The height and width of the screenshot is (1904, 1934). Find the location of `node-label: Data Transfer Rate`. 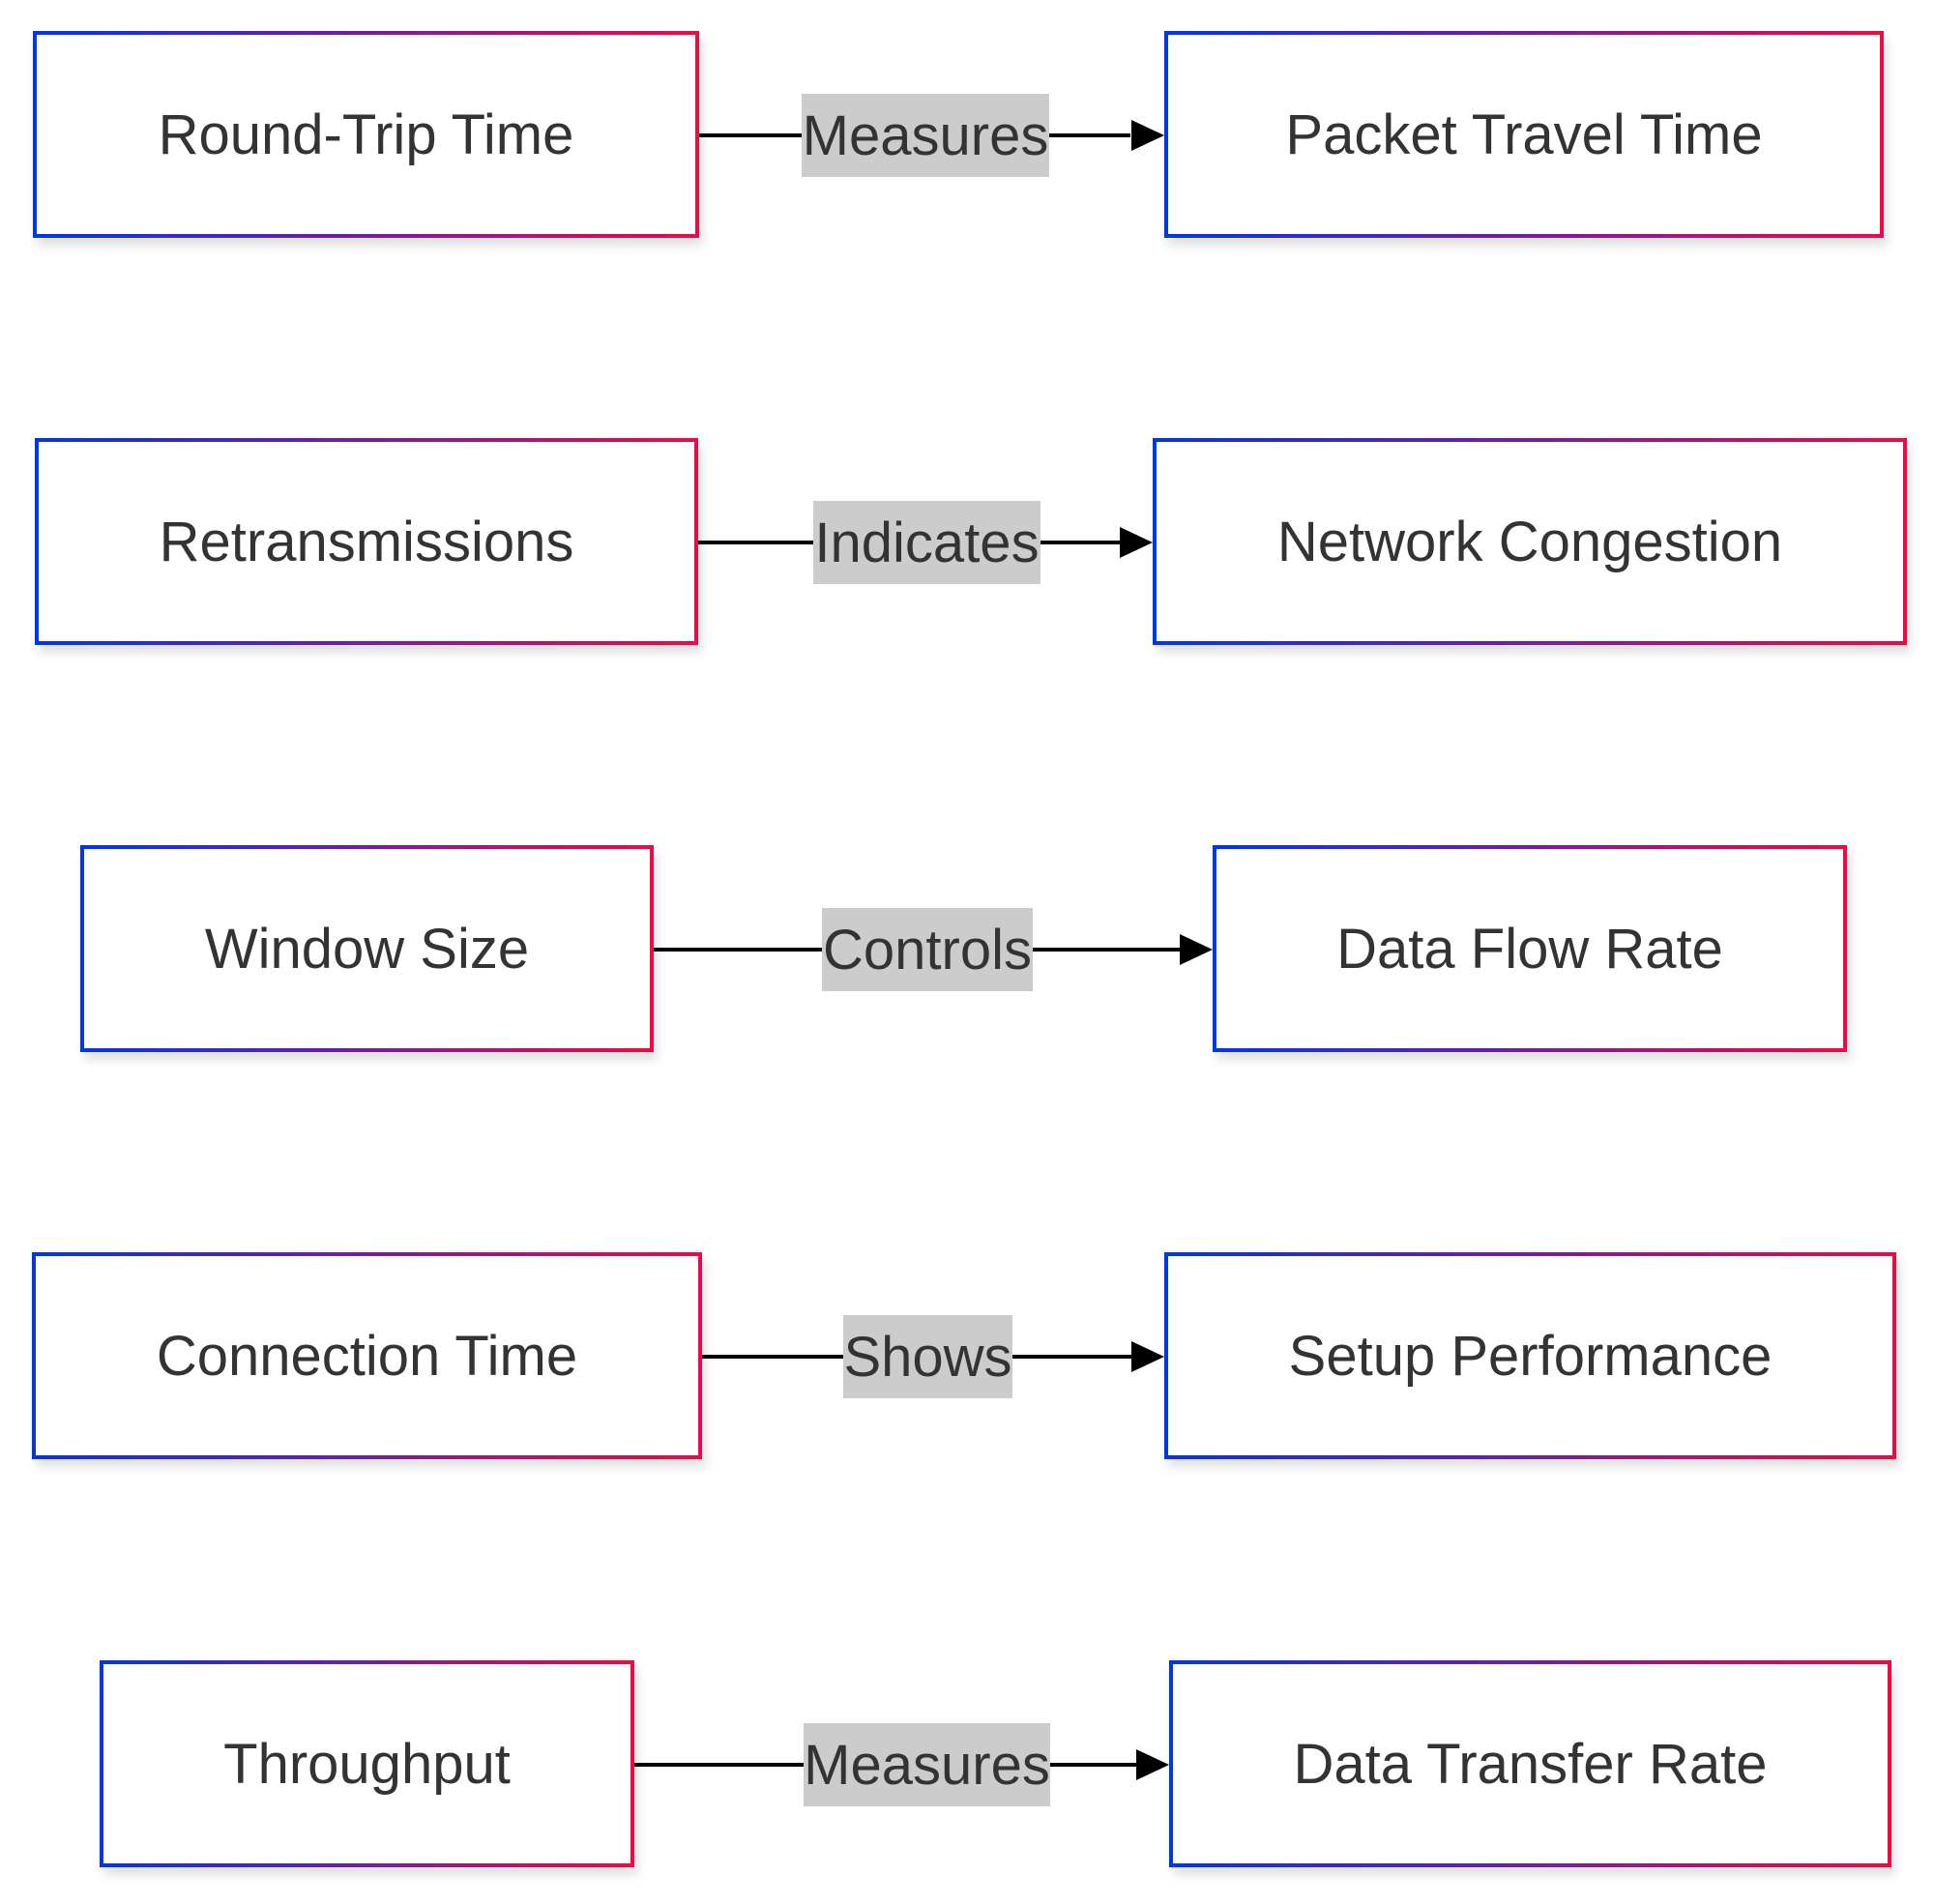

node-label: Data Transfer Rate is located at coordinates (1530, 1764).